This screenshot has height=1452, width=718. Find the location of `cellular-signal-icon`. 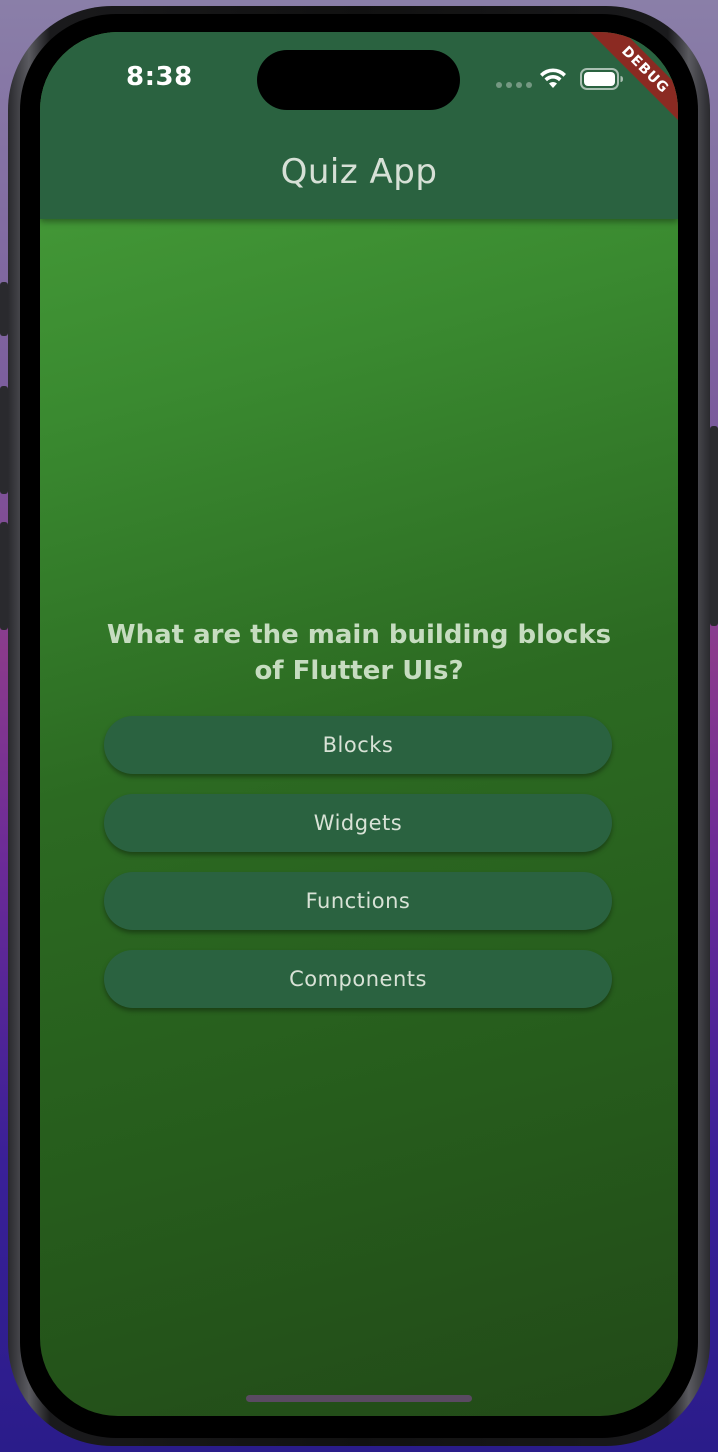

cellular-signal-icon is located at coordinates (514, 85).